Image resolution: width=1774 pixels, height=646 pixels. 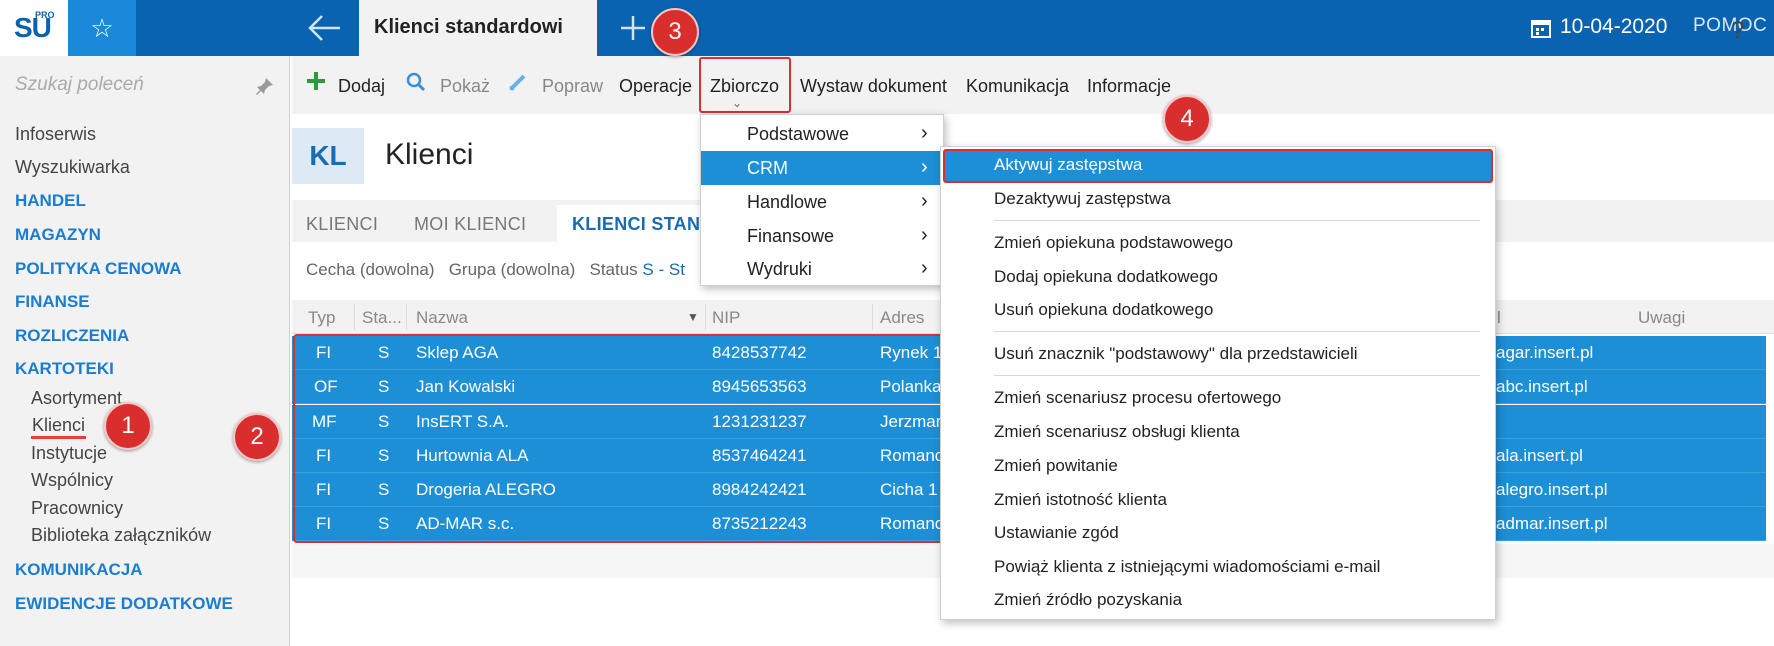 I want to click on chevron-down-icon: ⌄, so click(x=737, y=103).